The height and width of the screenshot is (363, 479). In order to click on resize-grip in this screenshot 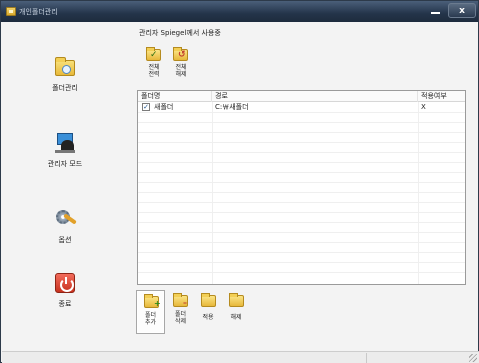, I will do `click(473, 358)`.